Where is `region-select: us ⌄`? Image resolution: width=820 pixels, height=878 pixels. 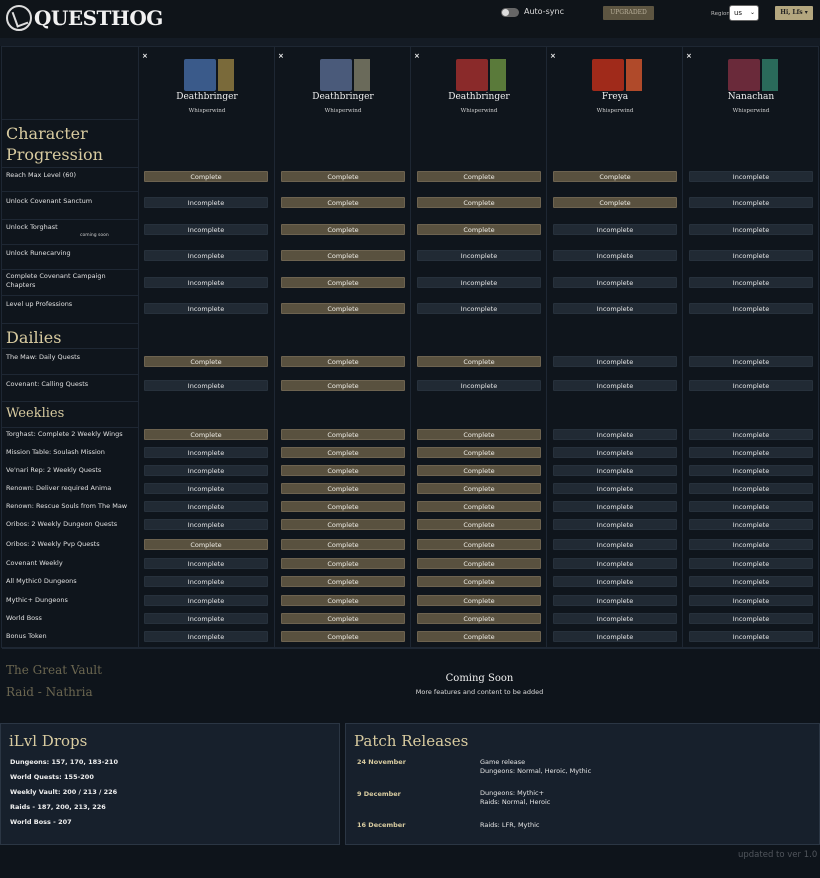
region-select: us ⌄ is located at coordinates (744, 13).